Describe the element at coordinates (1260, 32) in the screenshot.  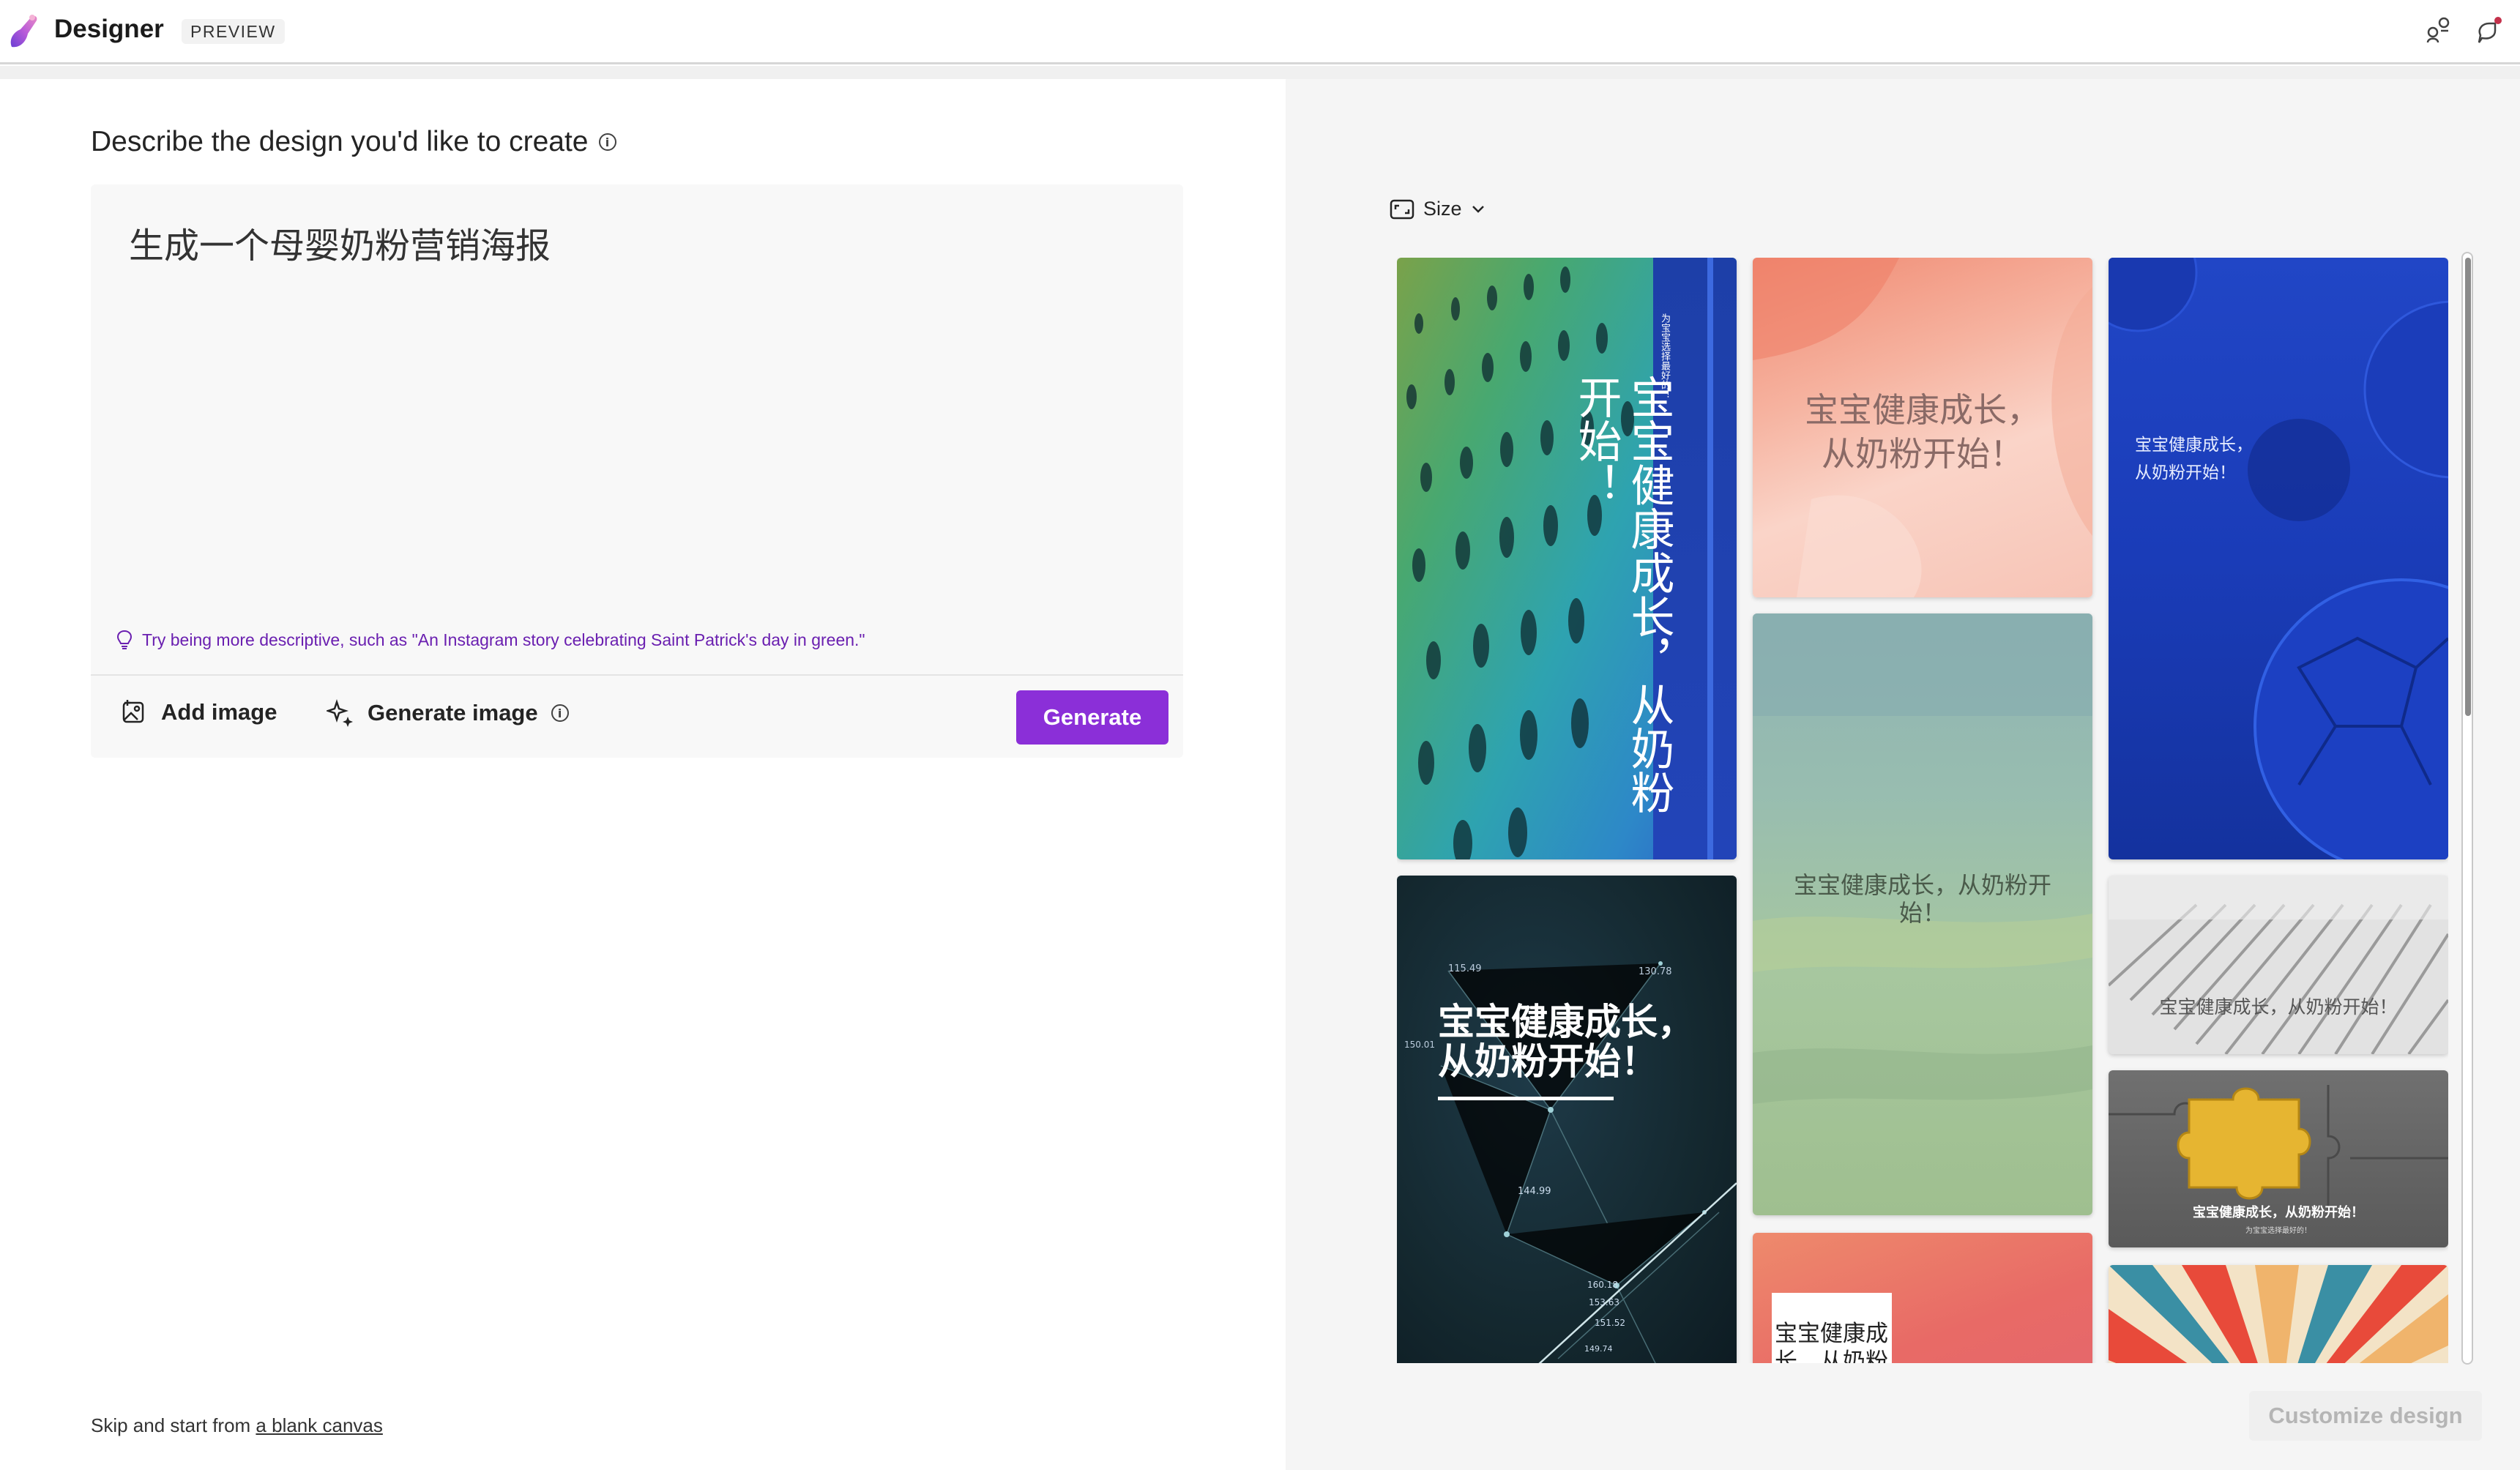
I see `top-bar: Designer PREVIEW` at that location.